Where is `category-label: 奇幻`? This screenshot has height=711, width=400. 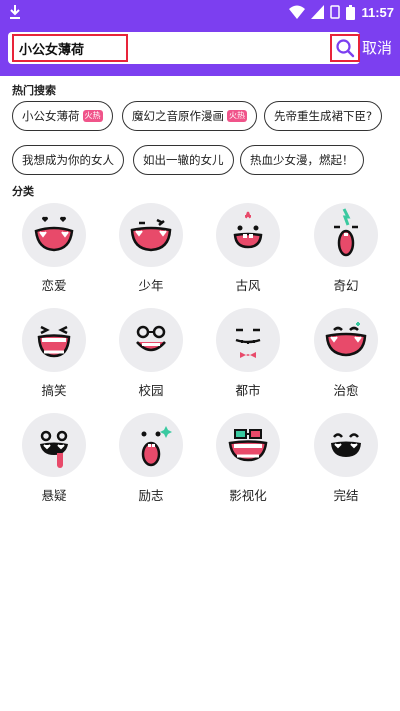 category-label: 奇幻 is located at coordinates (346, 285).